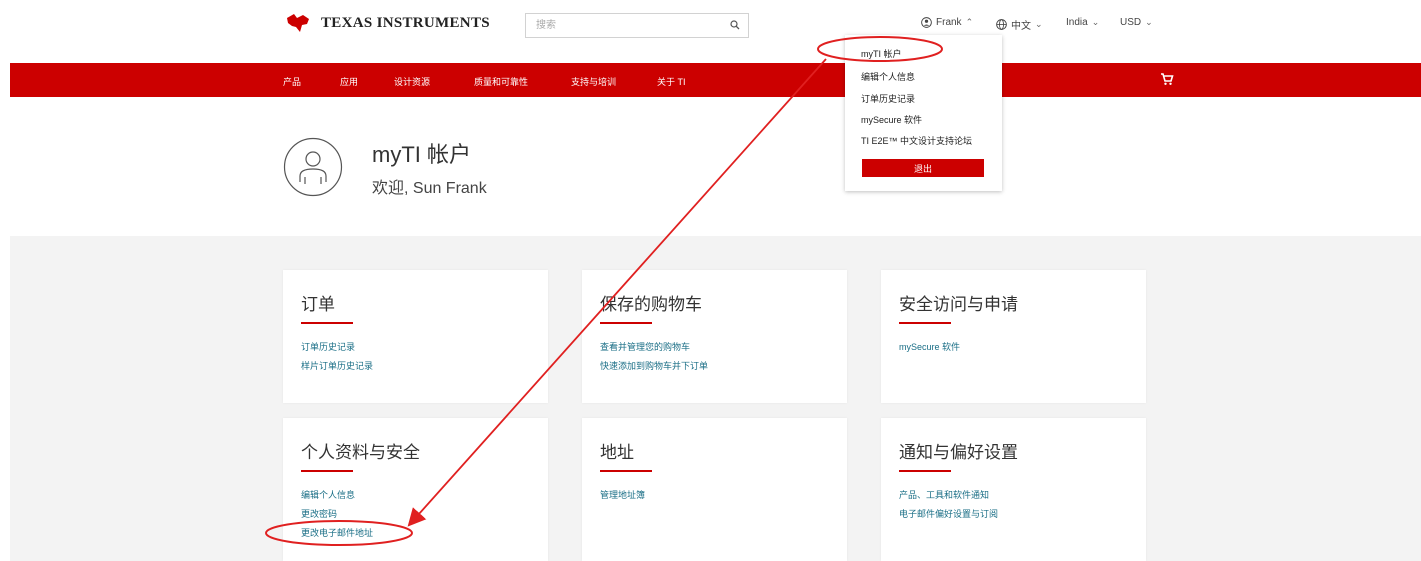  What do you see at coordinates (292, 81) in the screenshot?
I see `nav-item-products: 产品` at bounding box center [292, 81].